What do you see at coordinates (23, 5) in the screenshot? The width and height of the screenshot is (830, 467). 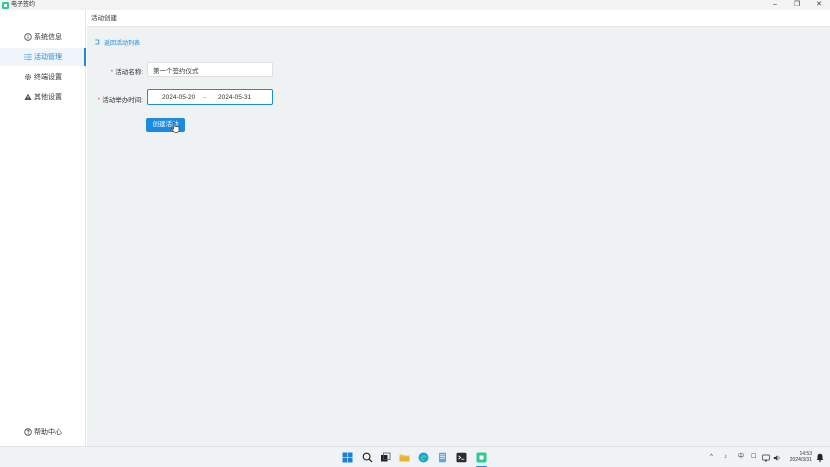 I see `window-title: 电子签约` at bounding box center [23, 5].